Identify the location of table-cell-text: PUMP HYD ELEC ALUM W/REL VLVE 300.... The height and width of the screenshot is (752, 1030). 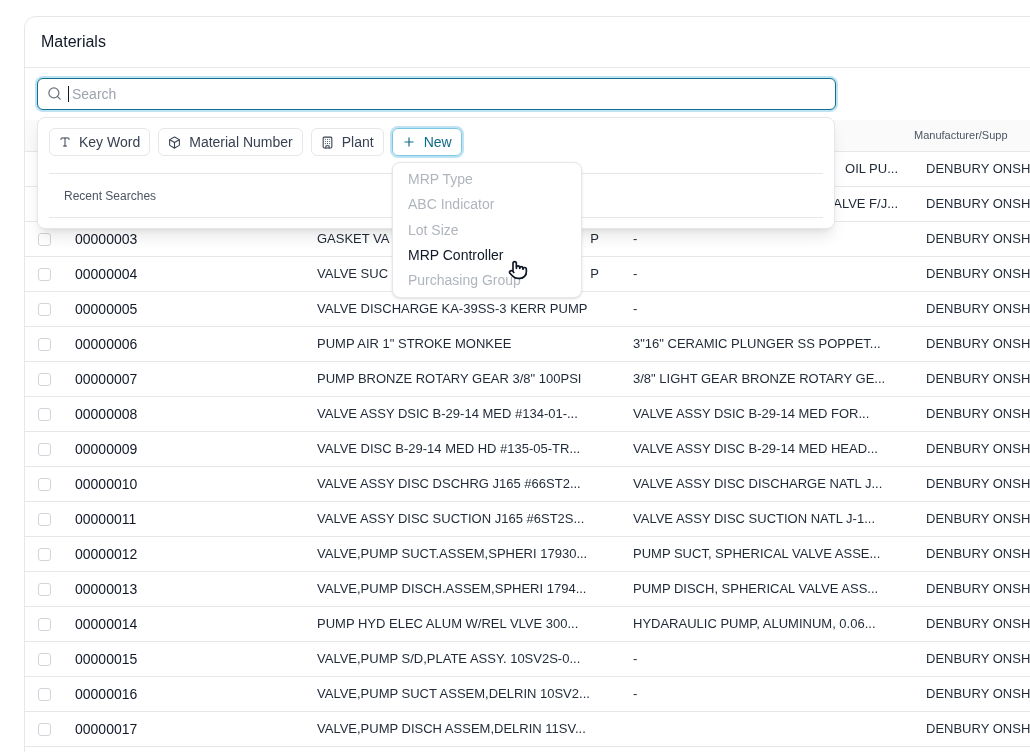
(448, 624).